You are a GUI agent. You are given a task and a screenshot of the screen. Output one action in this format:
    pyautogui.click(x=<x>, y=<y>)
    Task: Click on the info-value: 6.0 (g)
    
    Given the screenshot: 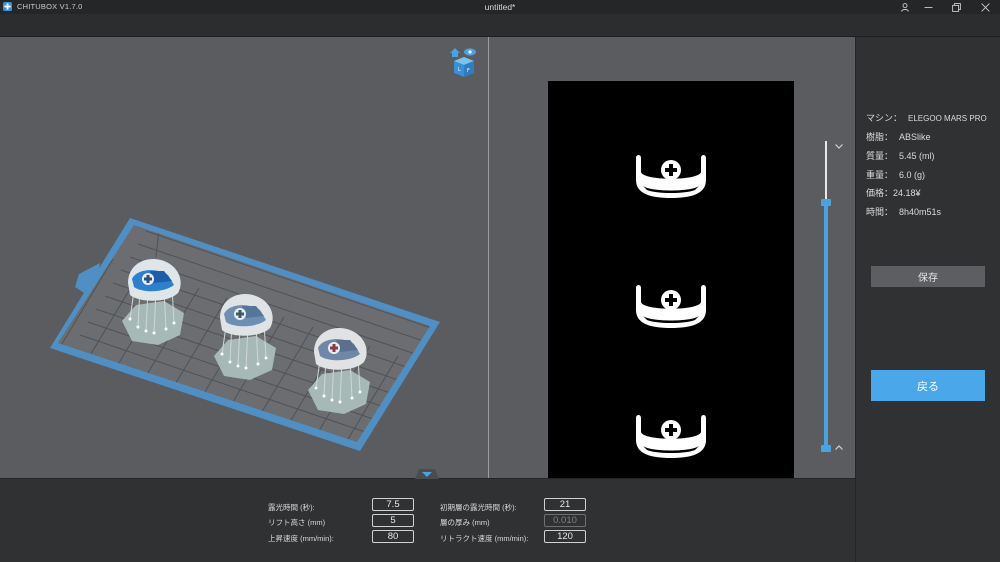 What is the action you would take?
    pyautogui.click(x=912, y=175)
    